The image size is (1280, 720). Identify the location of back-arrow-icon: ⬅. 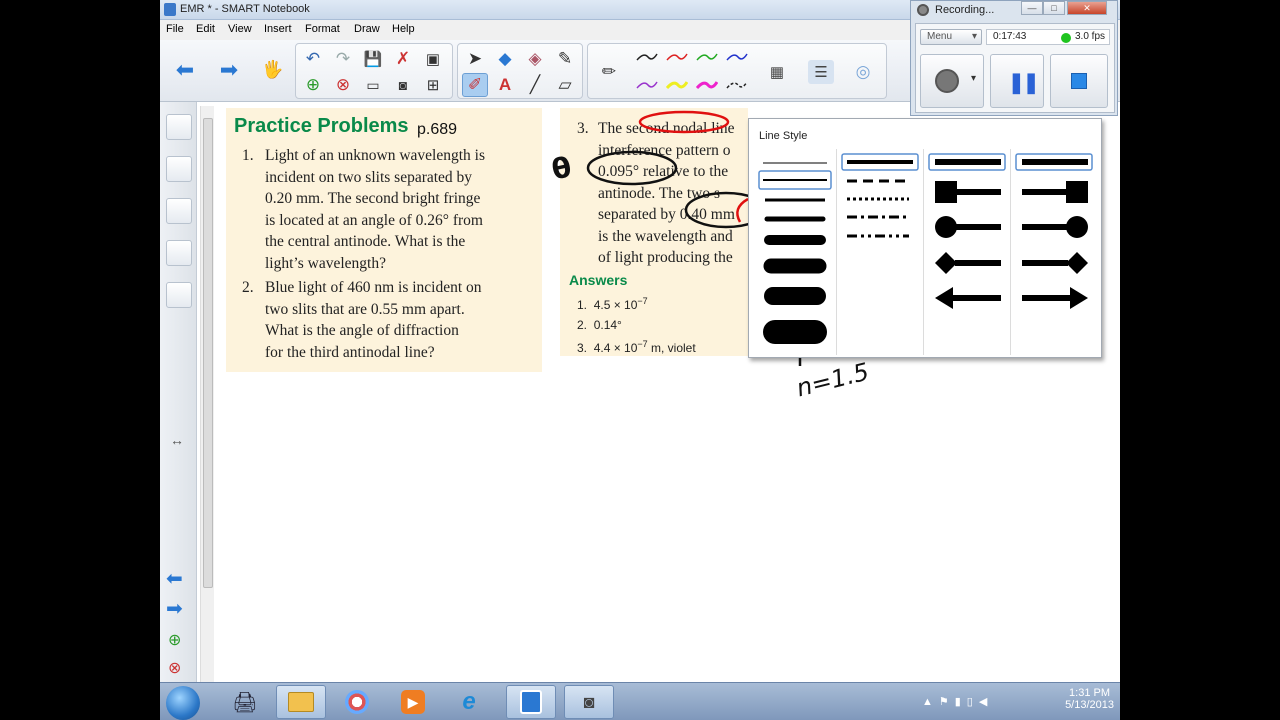
(185, 69).